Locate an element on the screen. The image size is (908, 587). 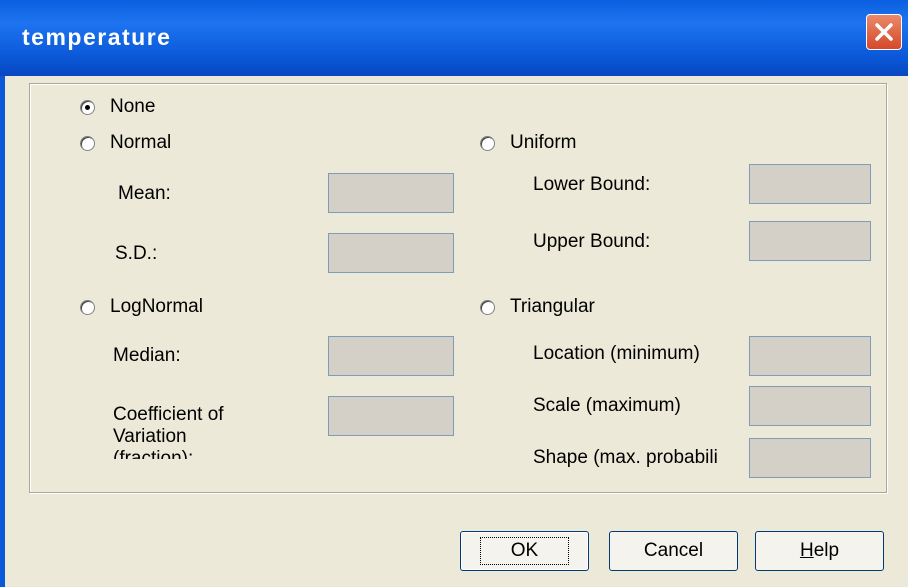
help-button-label: Help is located at coordinates (819, 551).